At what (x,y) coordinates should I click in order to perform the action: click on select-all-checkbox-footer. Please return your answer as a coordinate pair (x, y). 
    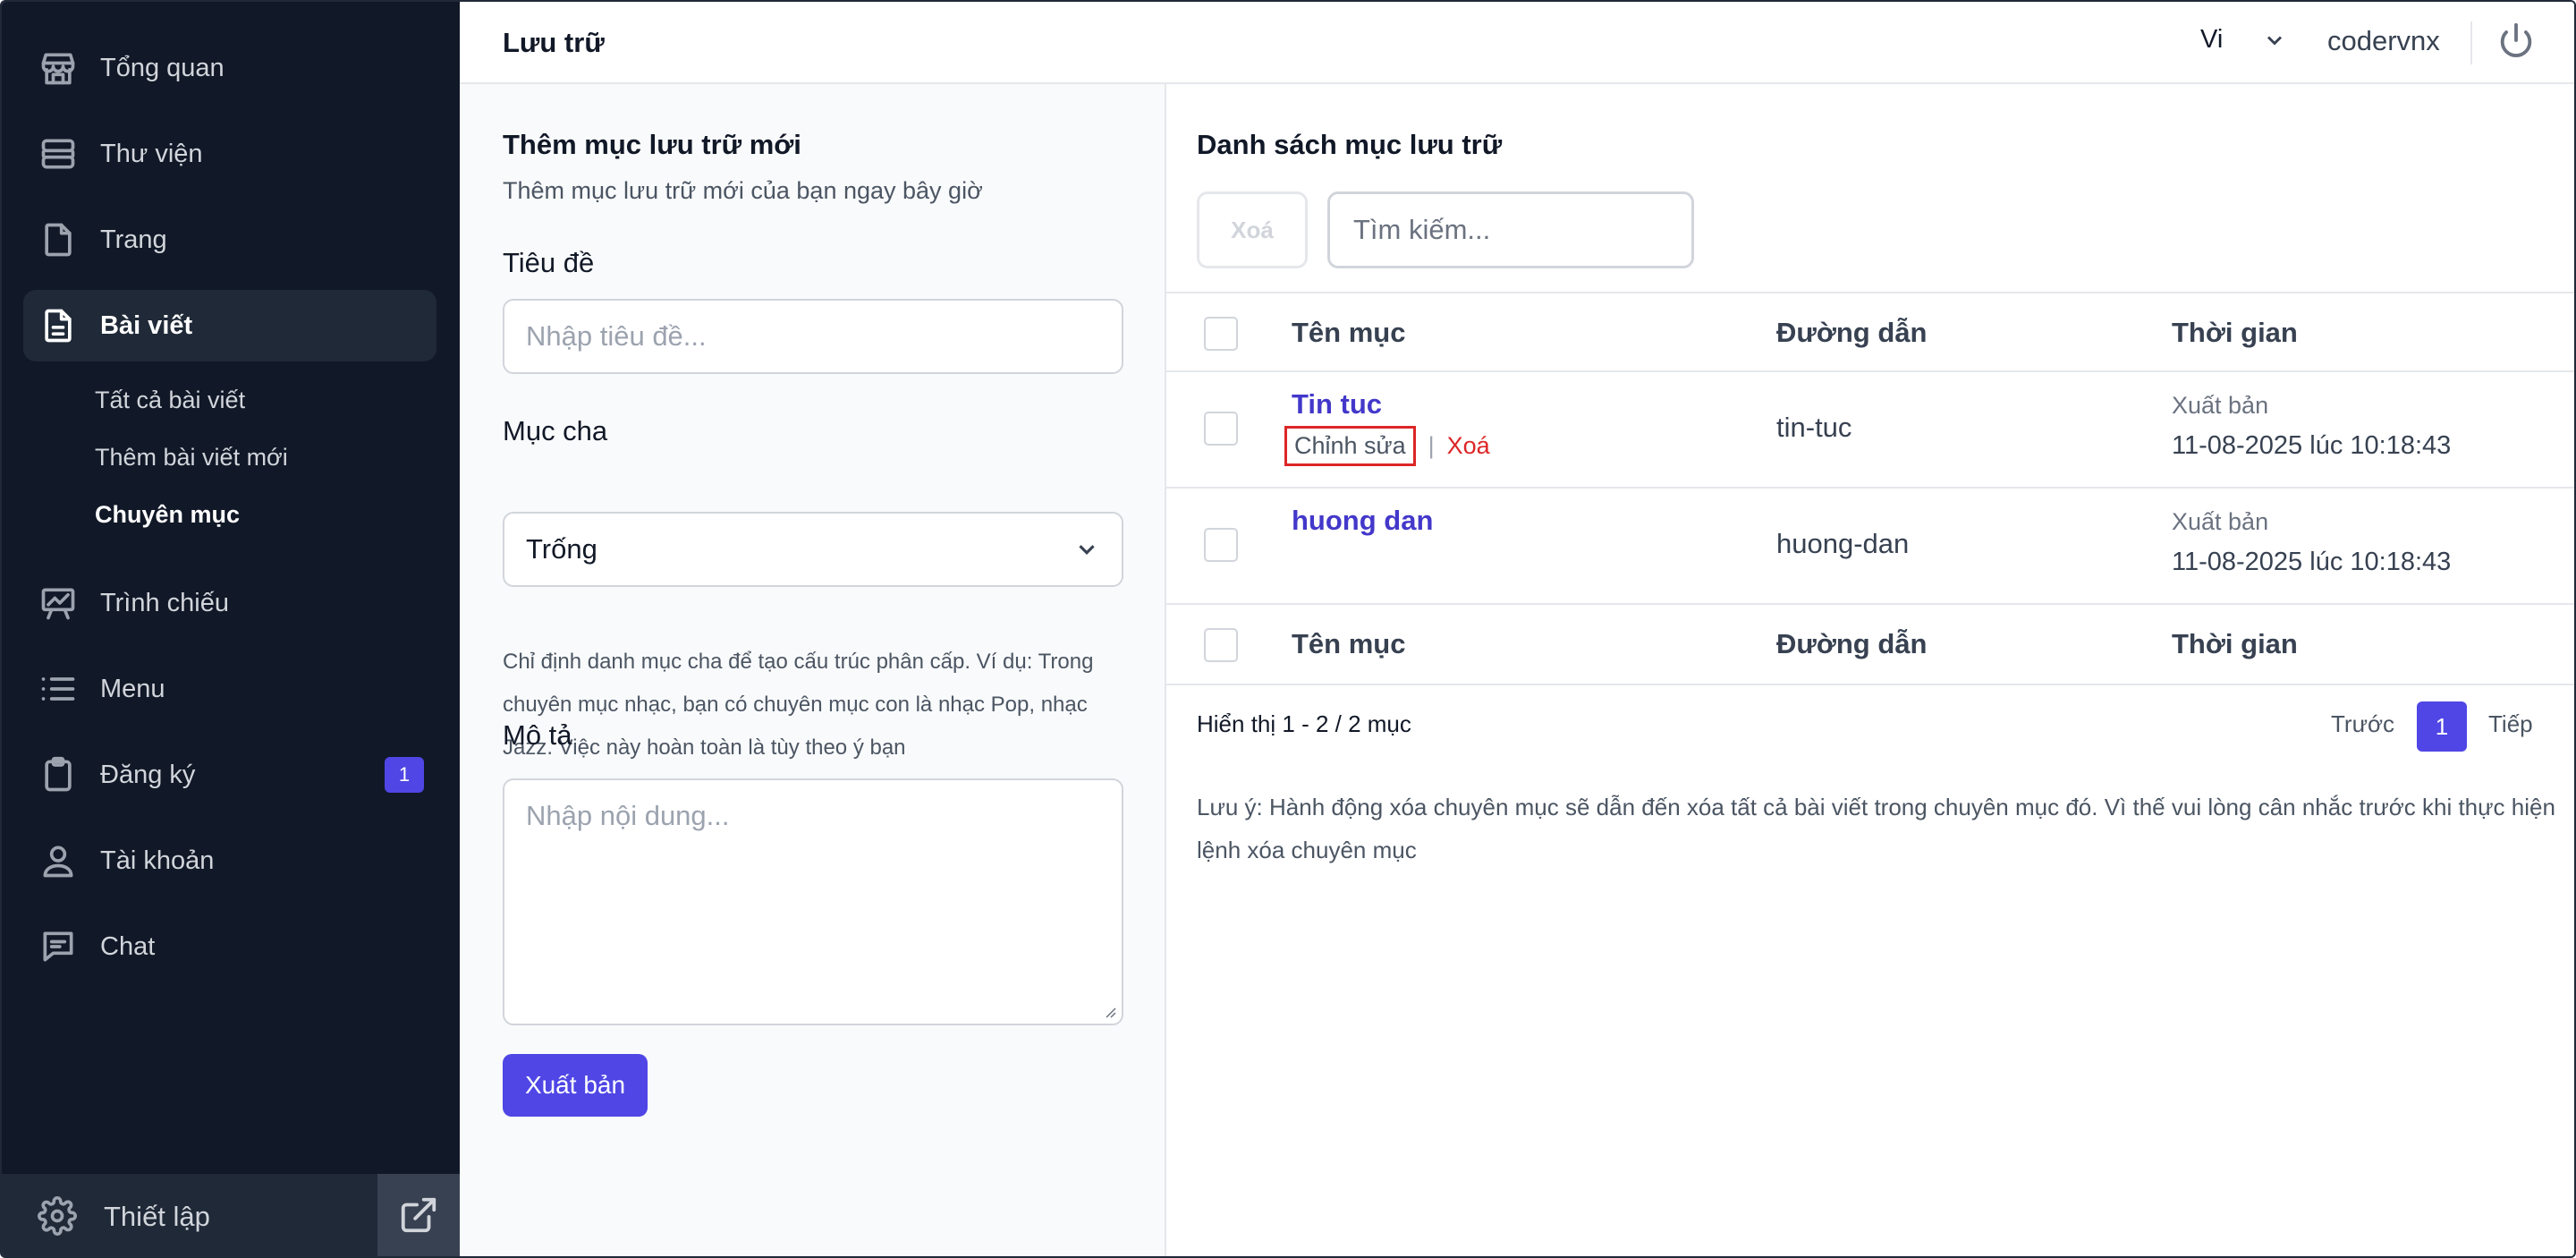
    Looking at the image, I should click on (1221, 645).